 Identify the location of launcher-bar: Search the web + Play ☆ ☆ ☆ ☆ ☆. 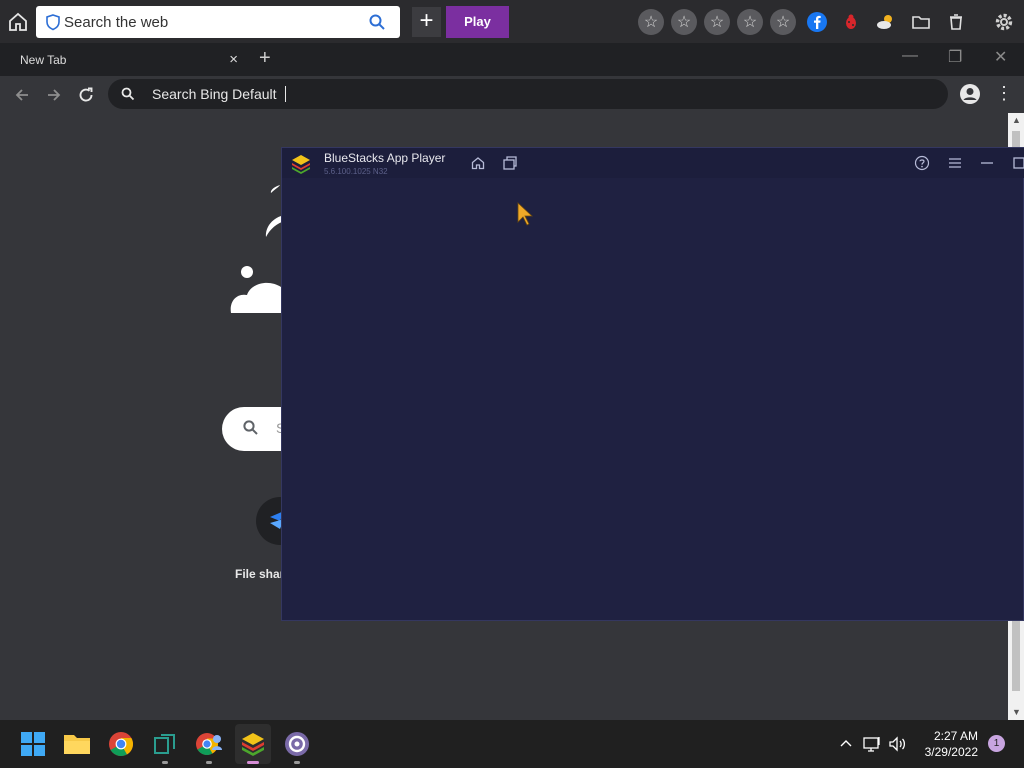
(512, 21).